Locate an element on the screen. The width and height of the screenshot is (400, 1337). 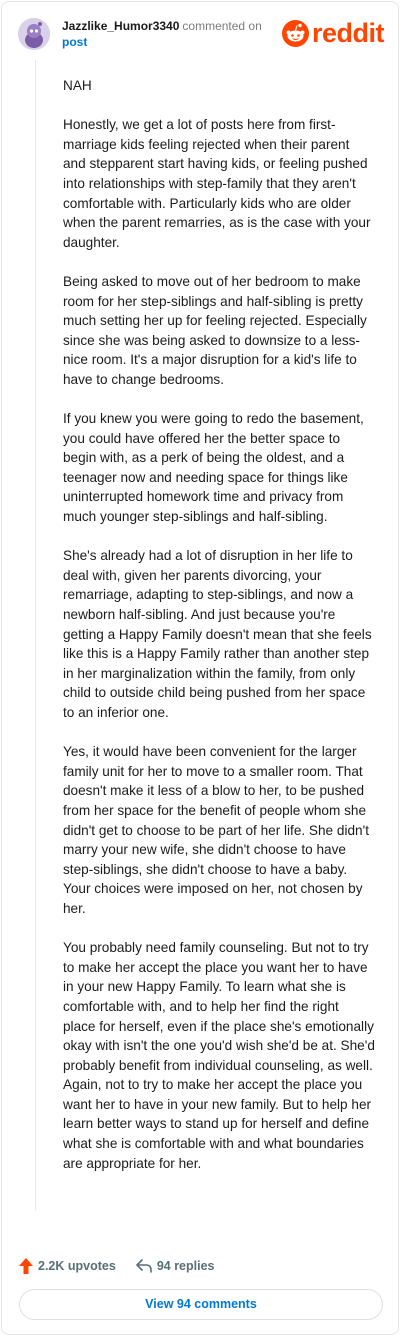
upvote-button: 2.2K upvotes is located at coordinates (67, 1266).